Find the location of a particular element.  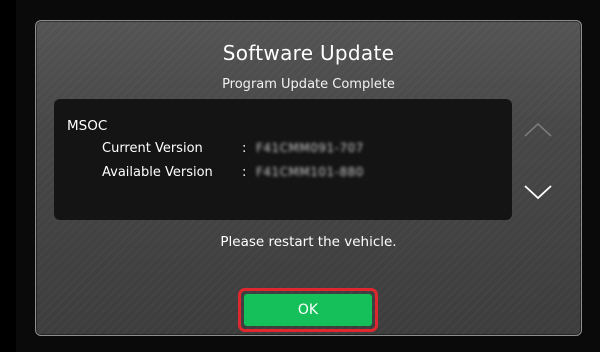

restart-message: Please restart the vehicle. is located at coordinates (308, 242).